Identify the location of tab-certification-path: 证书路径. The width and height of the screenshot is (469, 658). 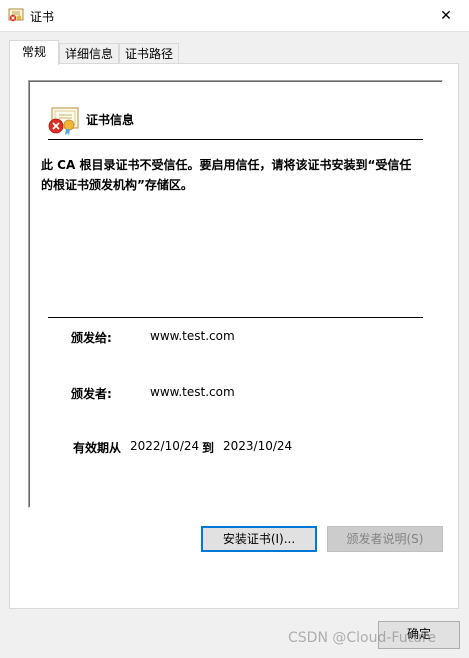
(149, 53).